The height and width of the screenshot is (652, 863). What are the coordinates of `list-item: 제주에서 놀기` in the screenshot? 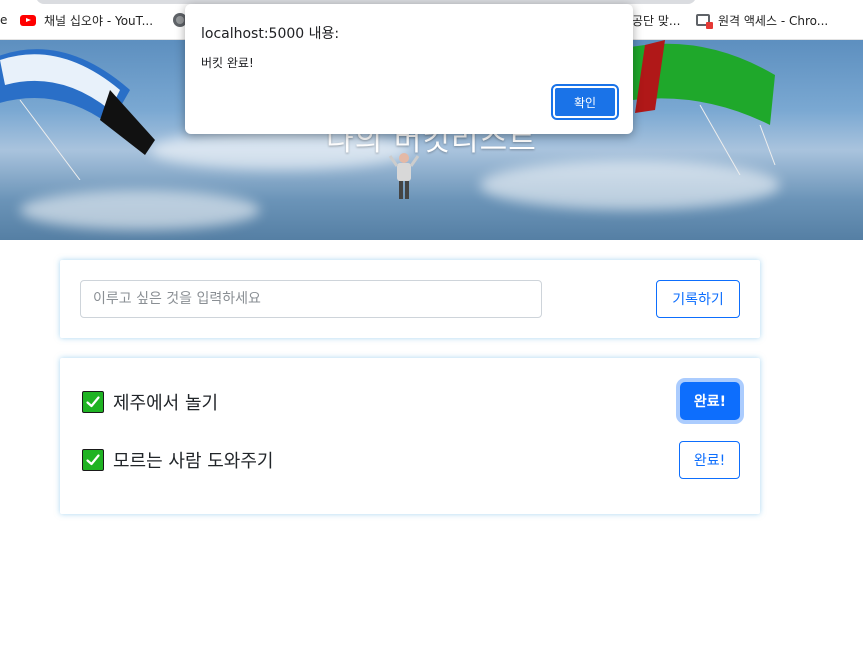 It's located at (150, 402).